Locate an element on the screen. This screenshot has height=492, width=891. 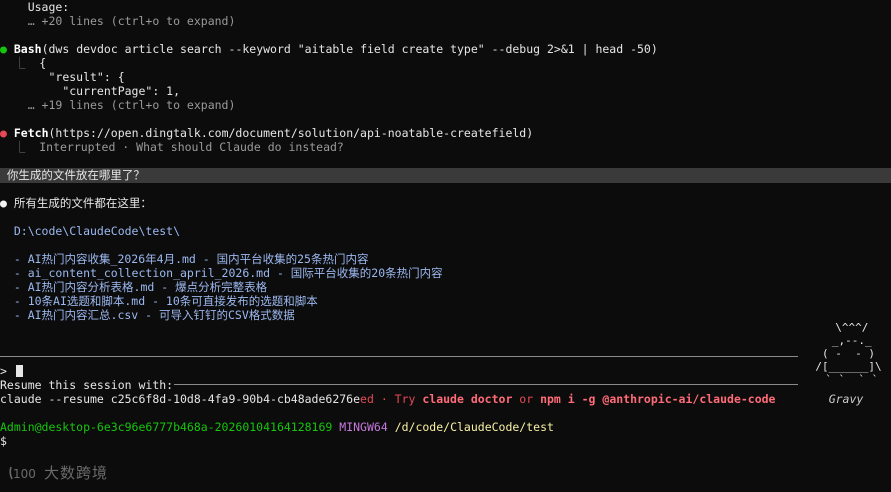
assistant-answer: ● 所有生成的文件都在这里： is located at coordinates (76, 203).